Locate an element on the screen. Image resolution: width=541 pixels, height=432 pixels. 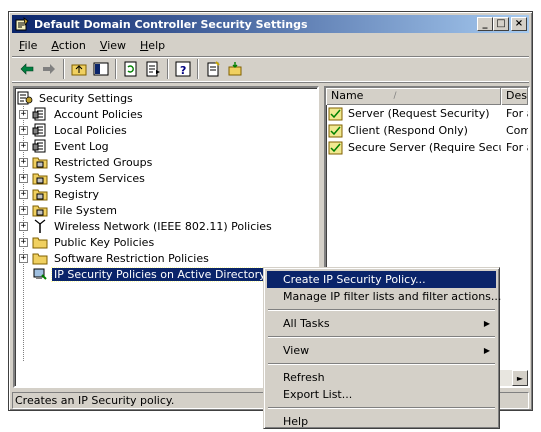
create-policy-button is located at coordinates (213, 69).